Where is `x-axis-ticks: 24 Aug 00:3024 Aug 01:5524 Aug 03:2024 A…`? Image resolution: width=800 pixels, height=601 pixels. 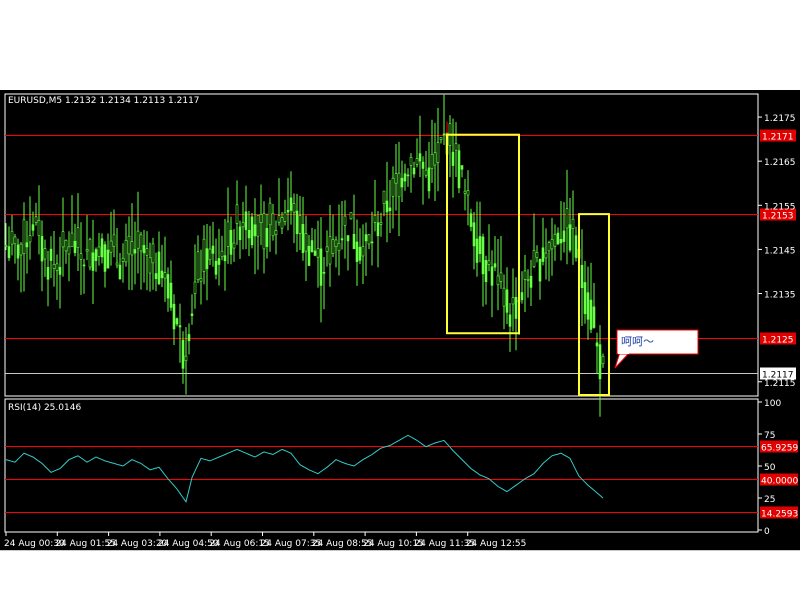 x-axis-ticks: 24 Aug 00:3024 Aug 01:5524 Aug 03:2024 A… is located at coordinates (265, 540).